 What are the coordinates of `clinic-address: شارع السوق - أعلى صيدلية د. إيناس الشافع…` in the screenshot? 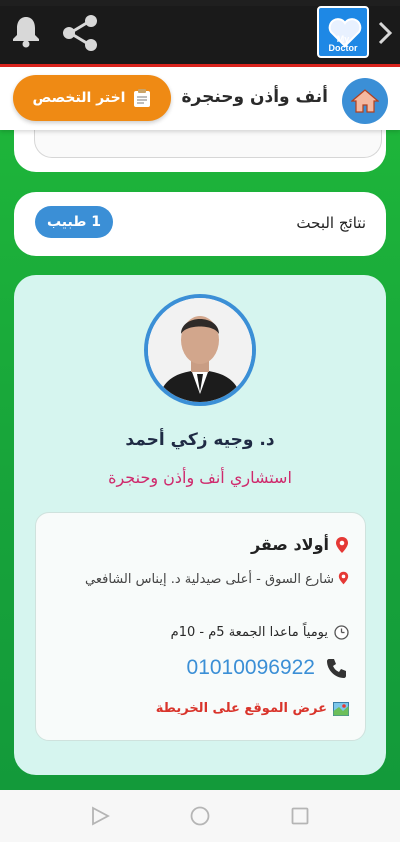 It's located at (209, 579).